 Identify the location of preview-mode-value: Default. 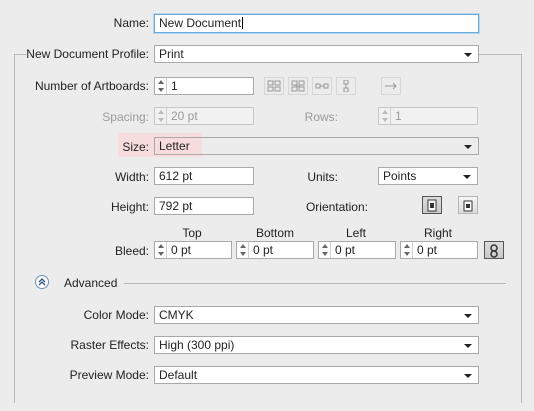
(178, 375).